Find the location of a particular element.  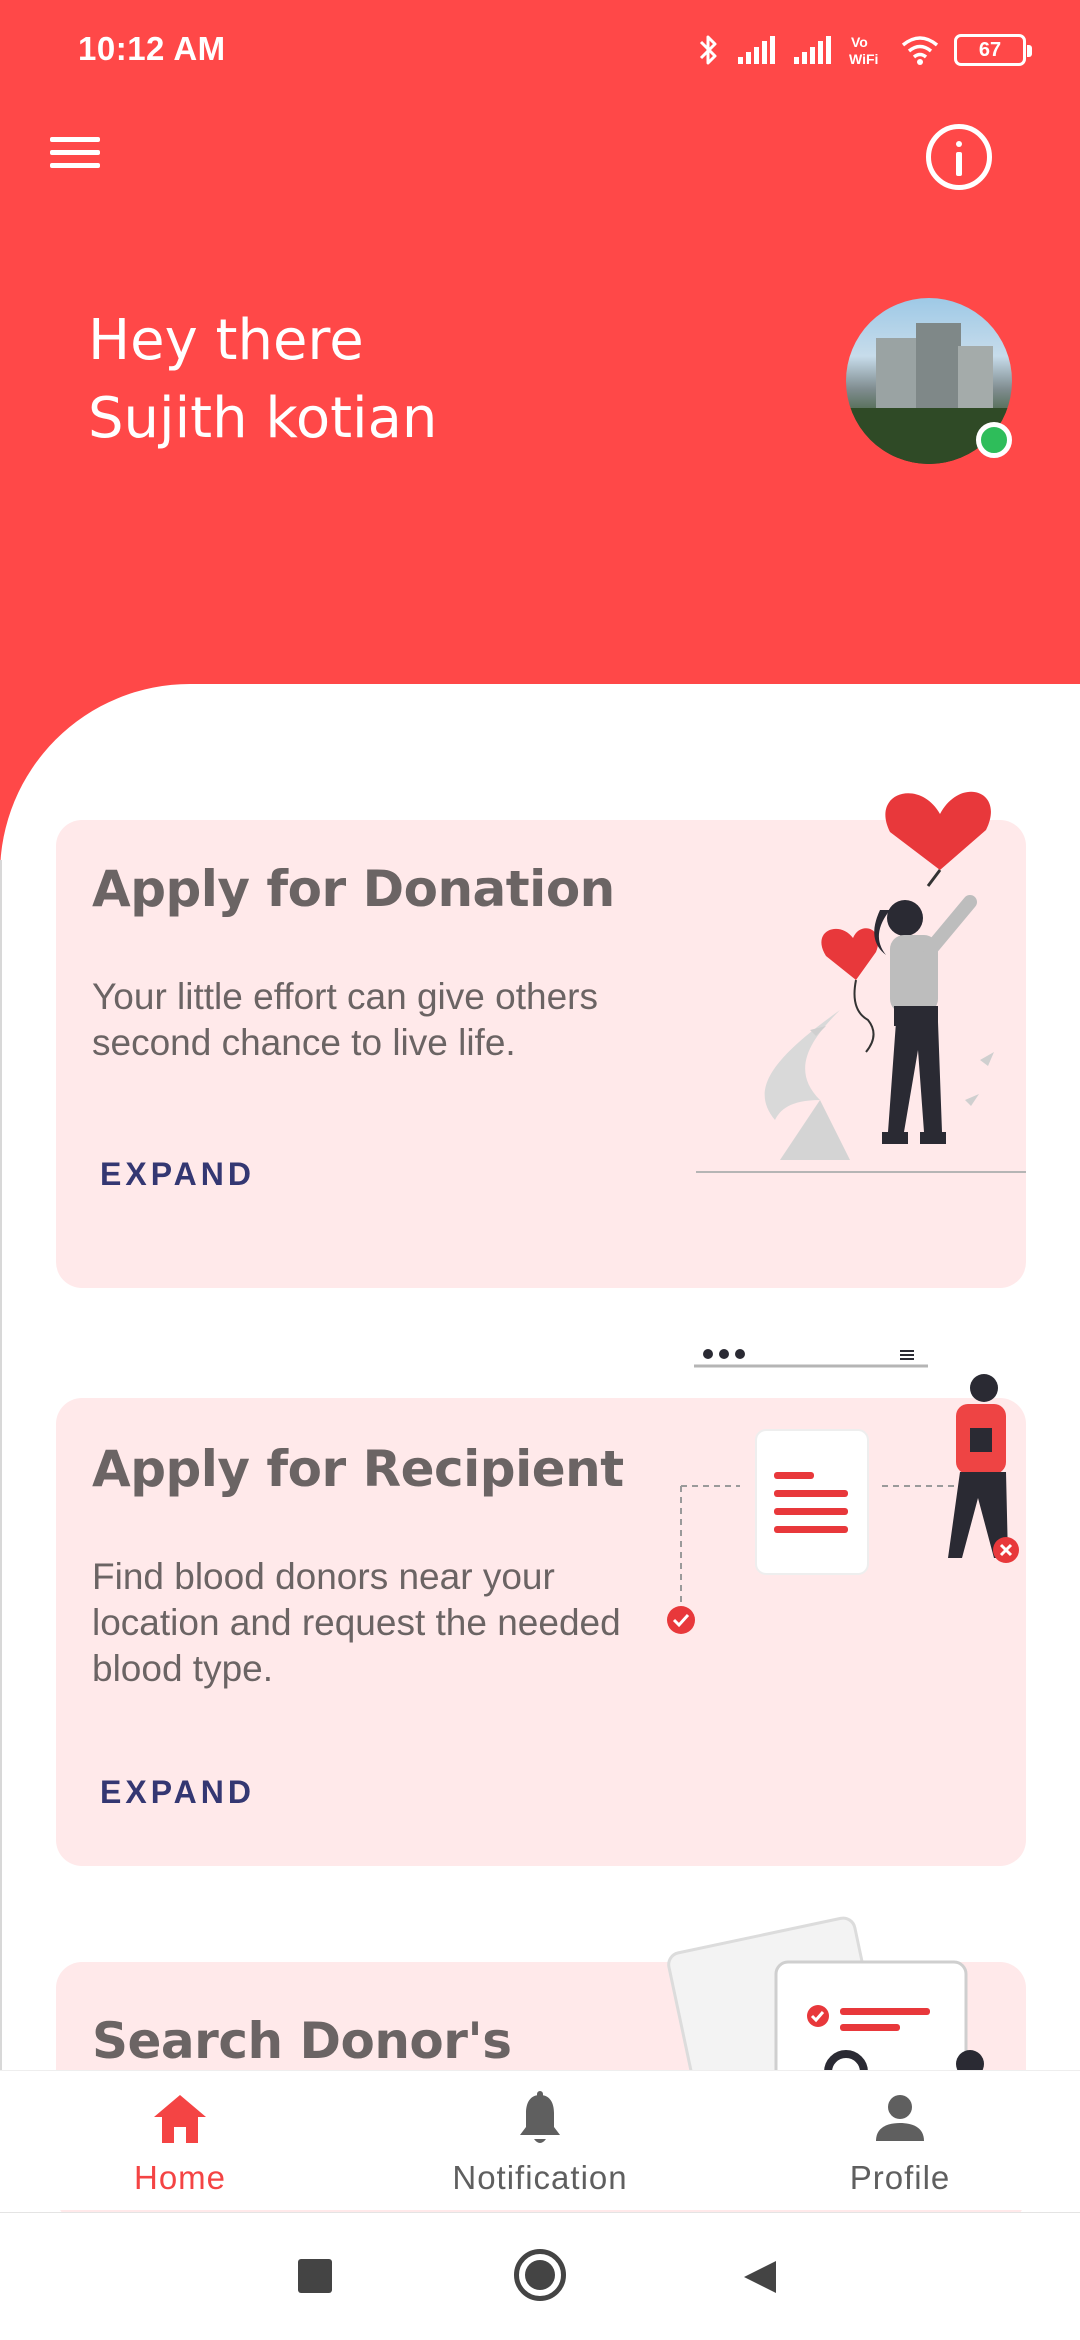

recents-square-icon is located at coordinates (315, 2276).